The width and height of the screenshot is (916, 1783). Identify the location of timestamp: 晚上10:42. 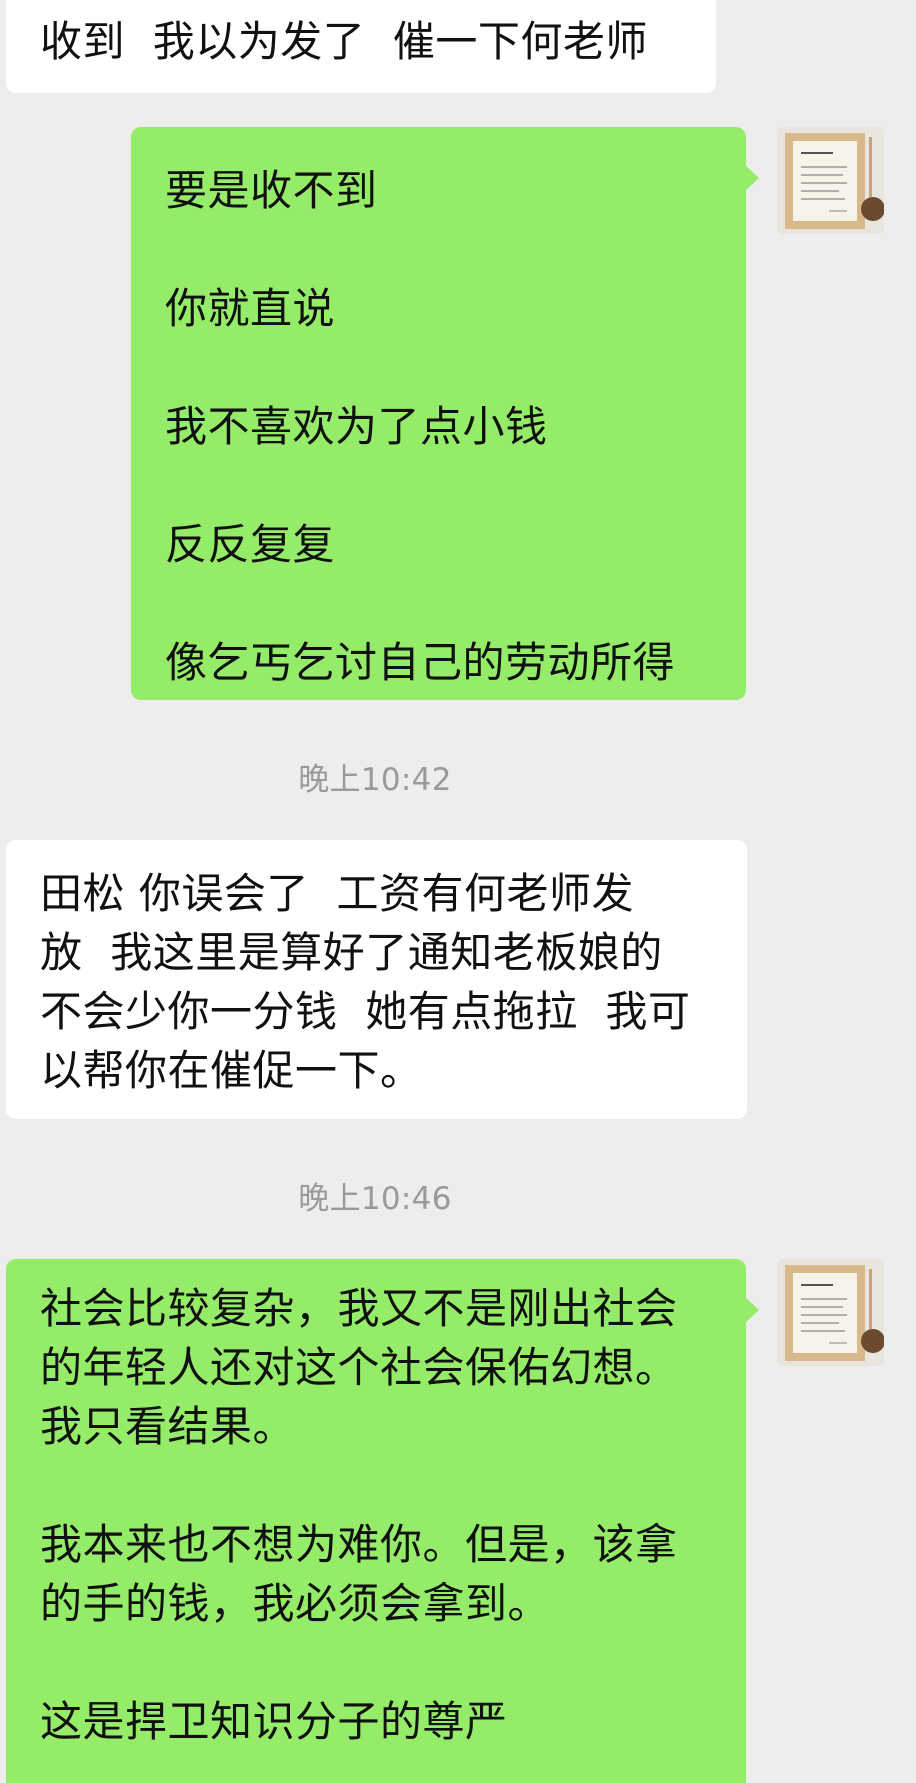
(375, 780).